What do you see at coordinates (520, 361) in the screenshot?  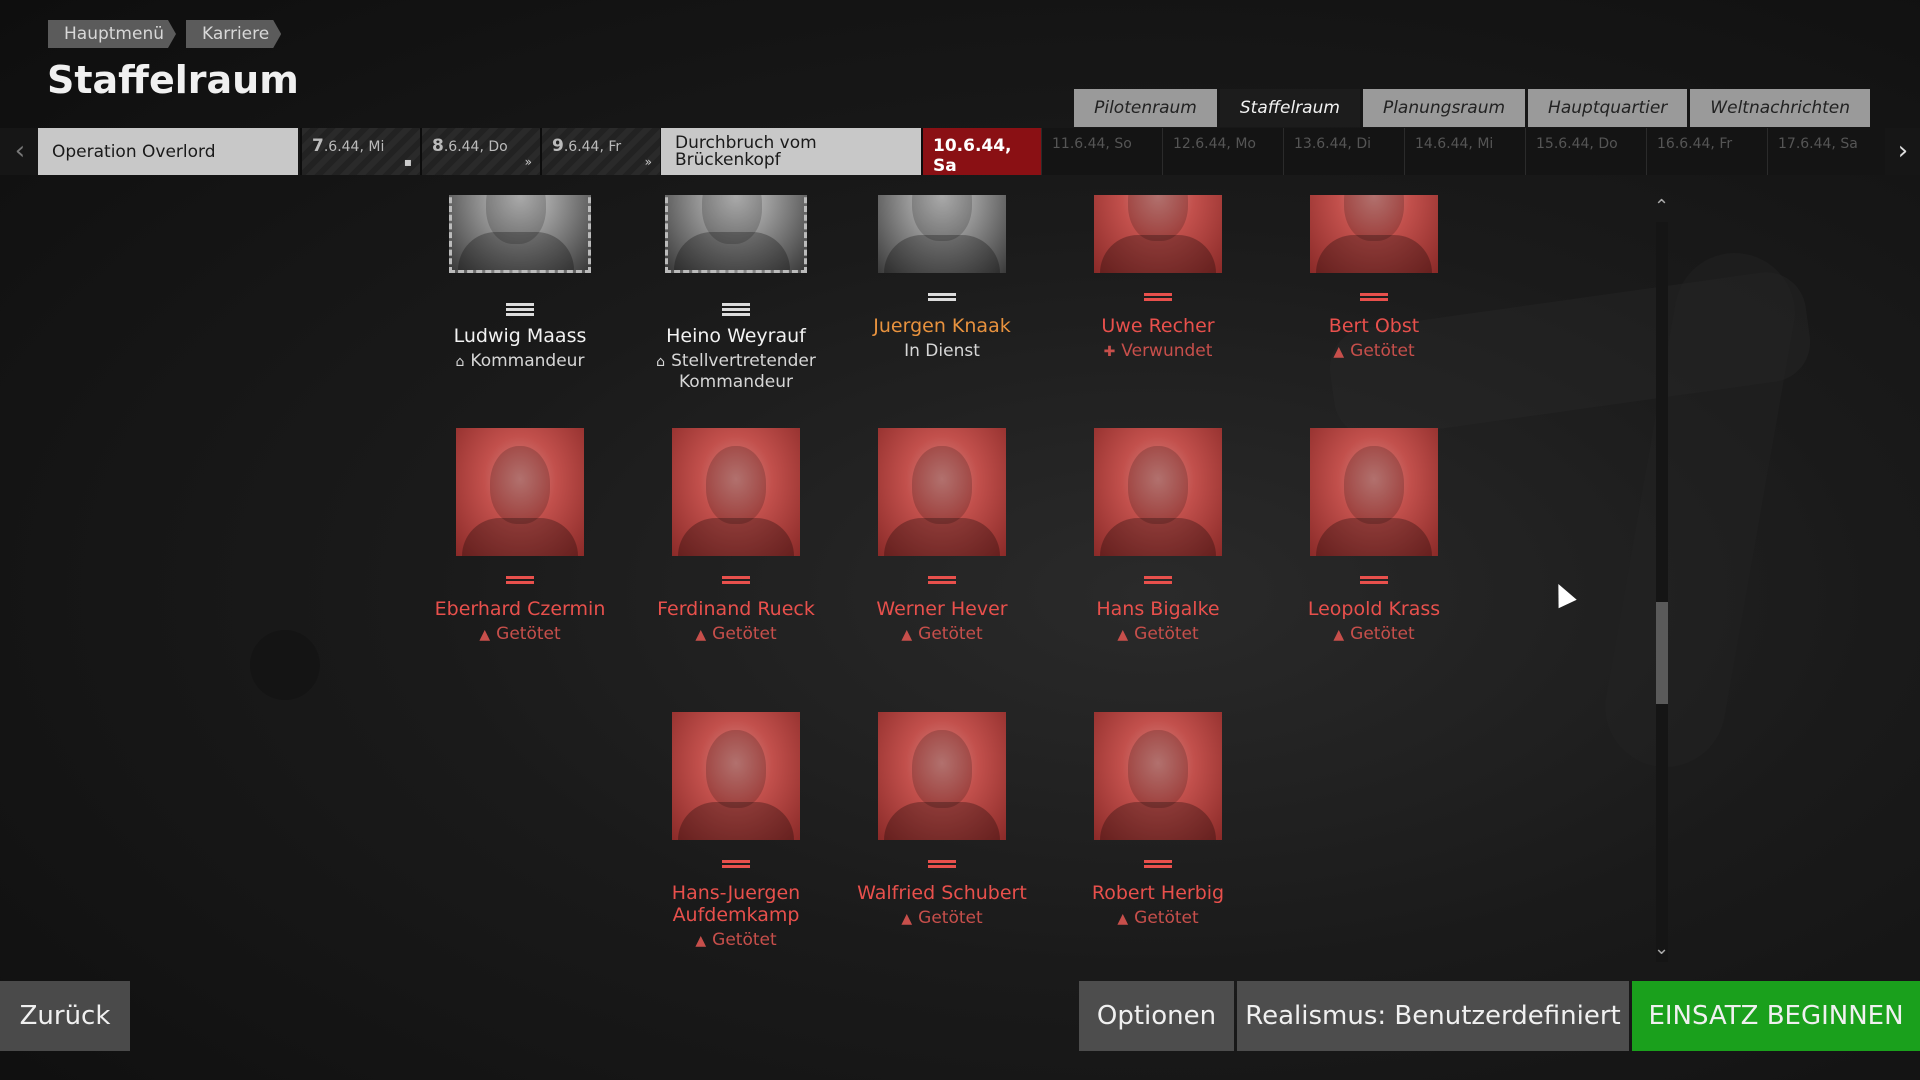 I see `pilot-status: ⌂ Kommandeur` at bounding box center [520, 361].